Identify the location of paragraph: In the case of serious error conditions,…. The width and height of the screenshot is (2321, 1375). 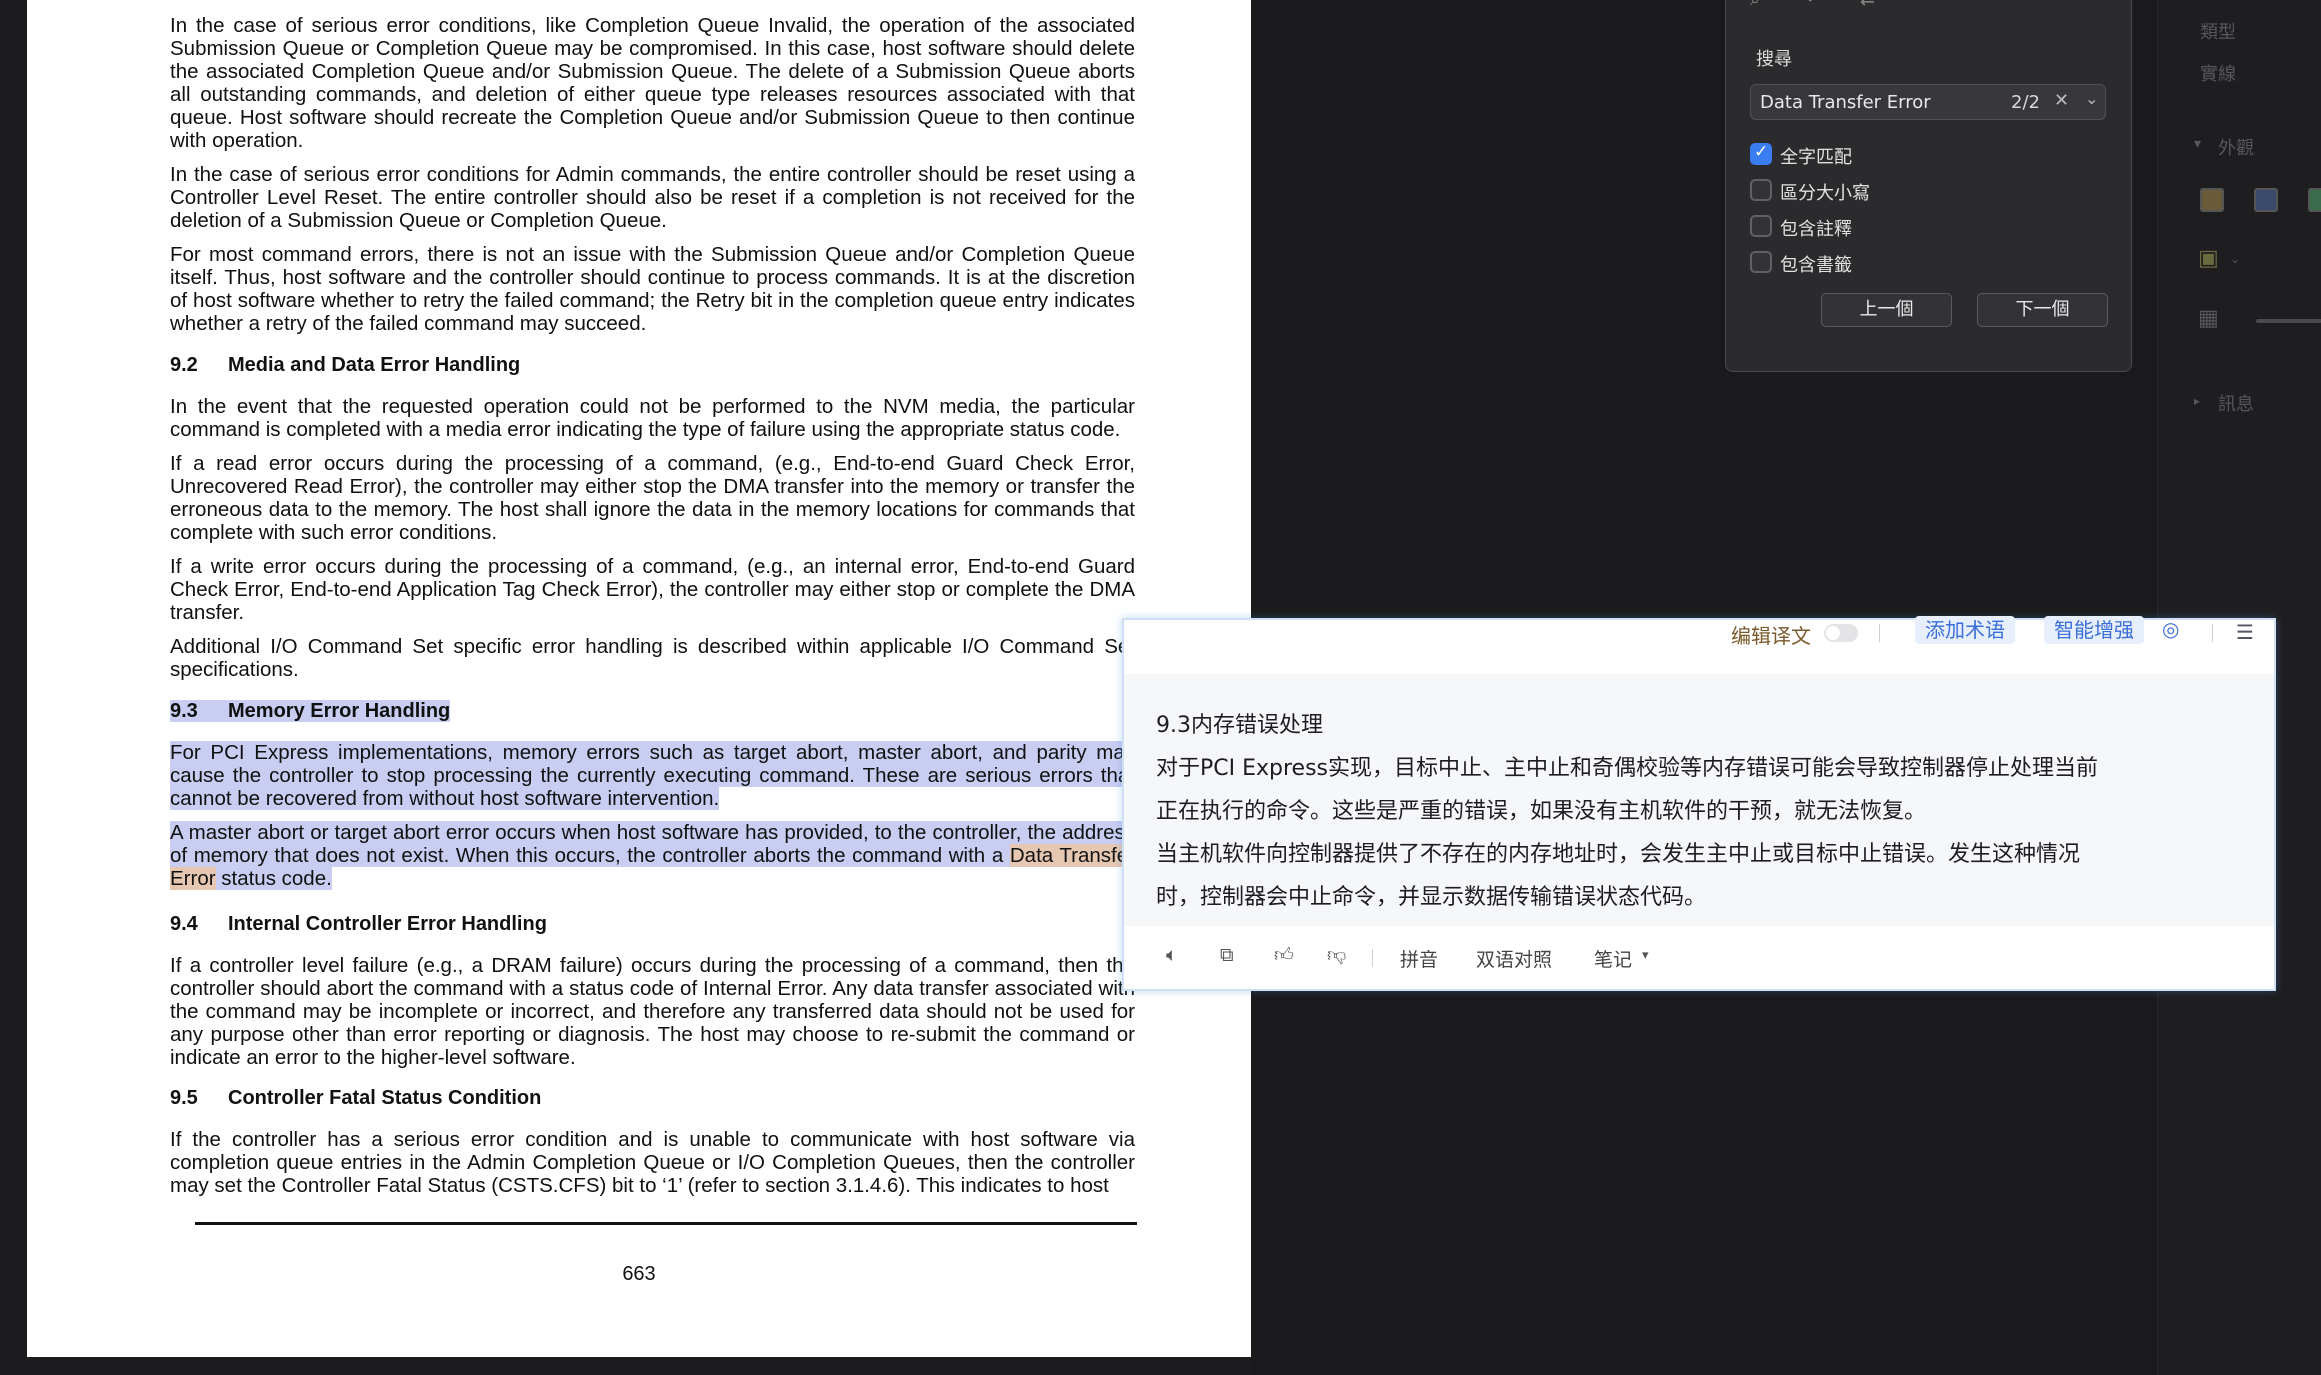
(652, 83).